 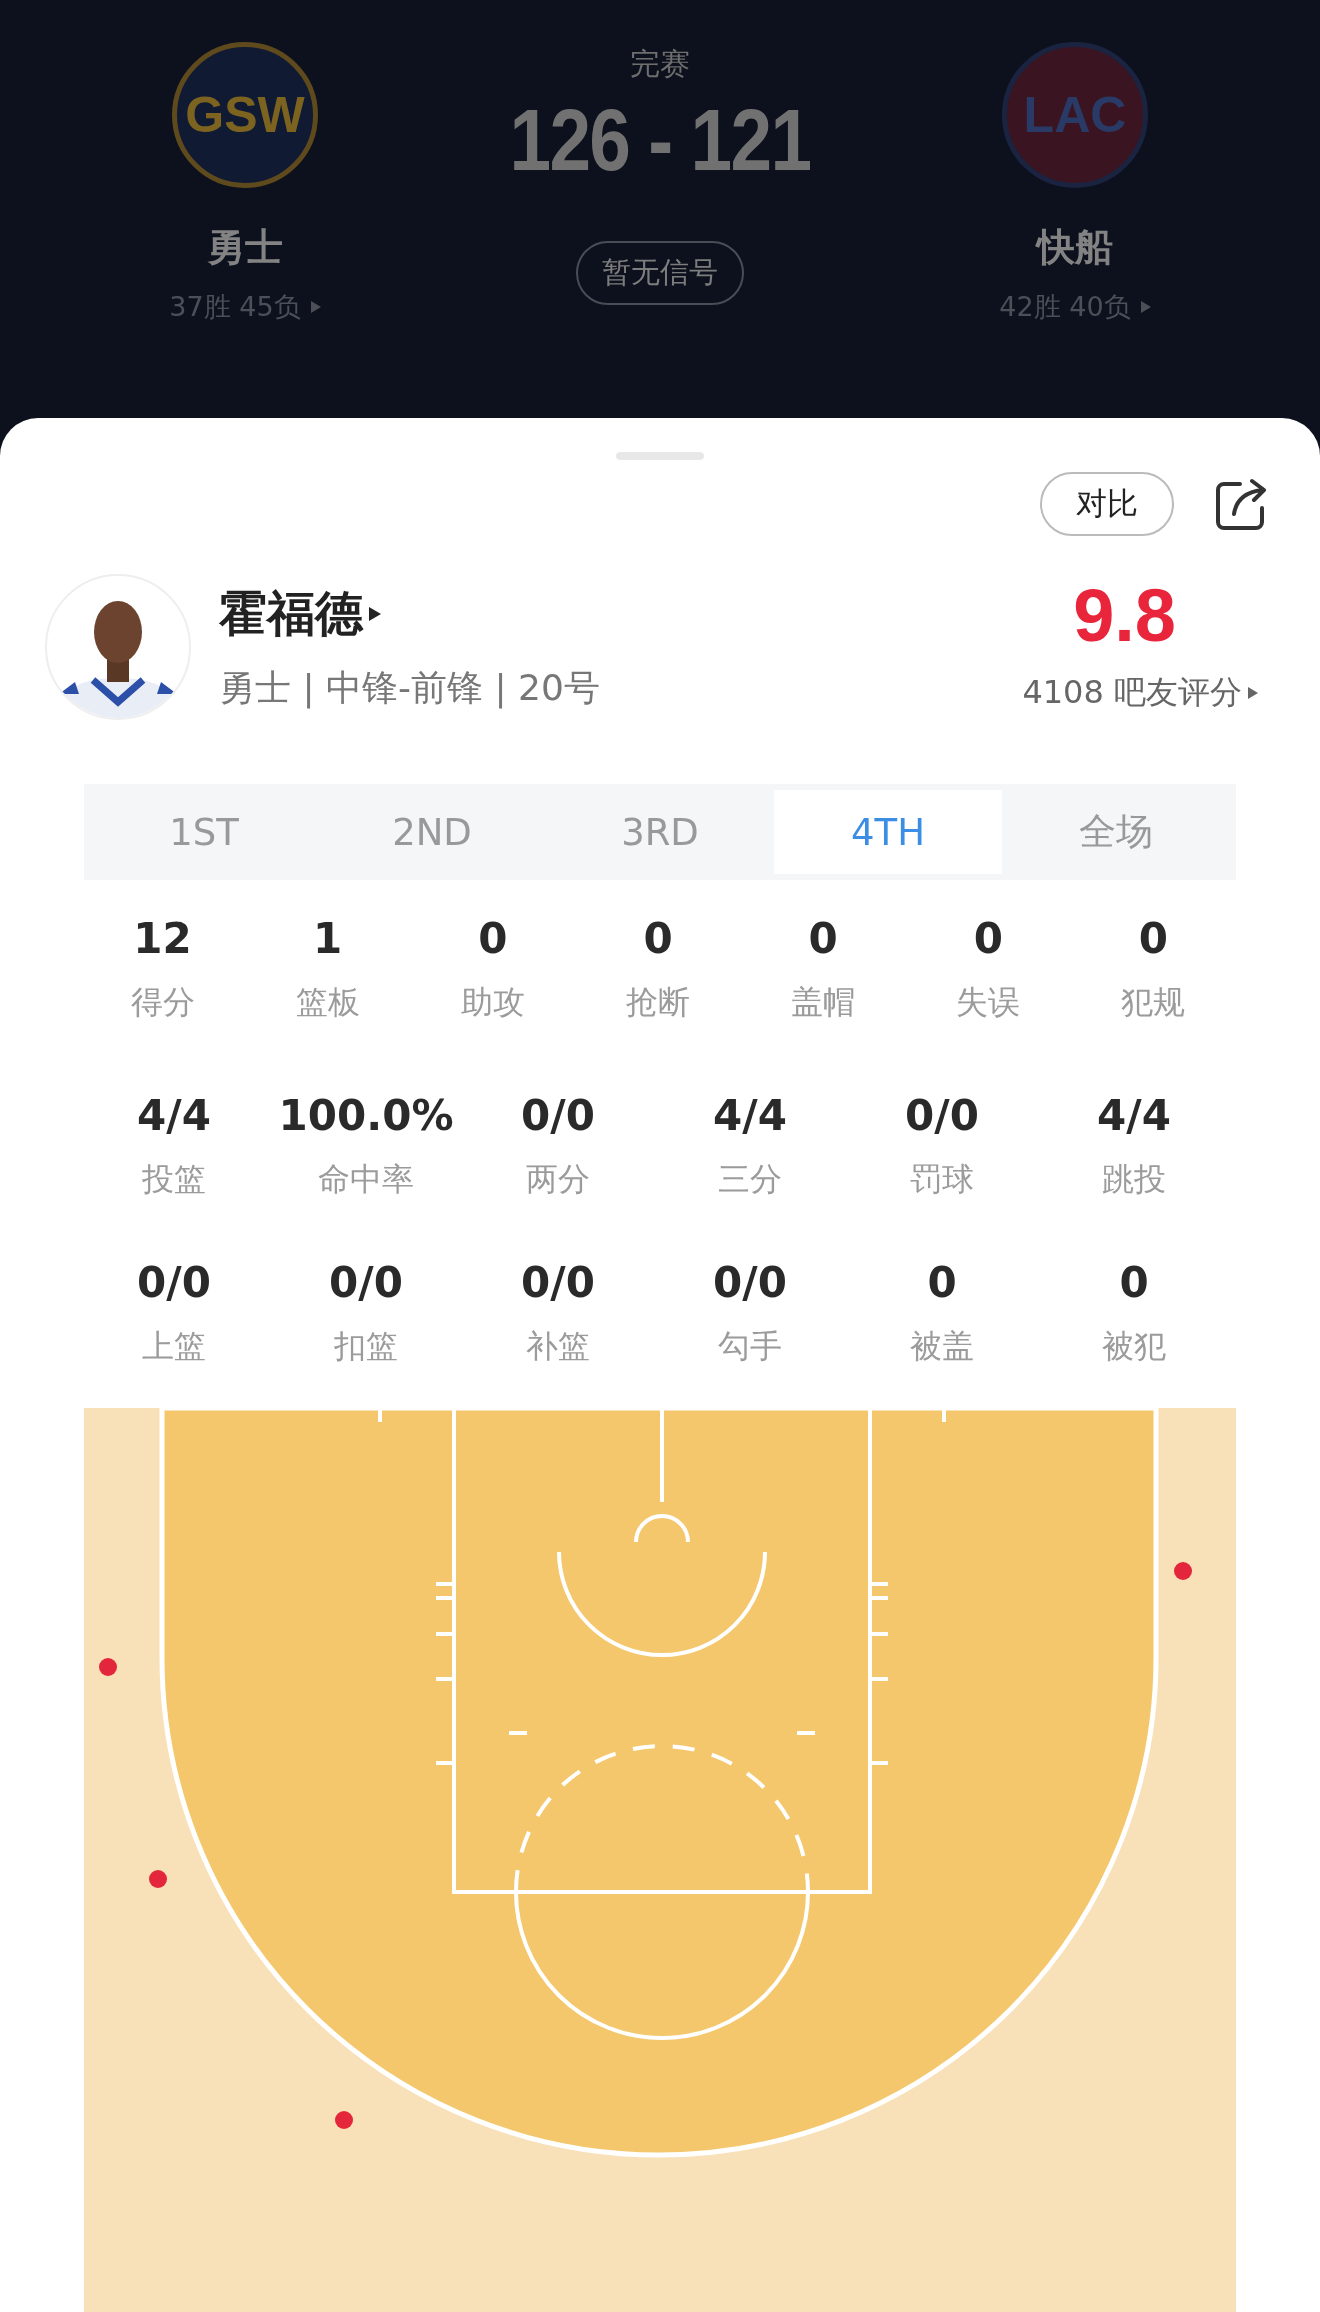 I want to click on player-avatar, so click(x=118, y=647).